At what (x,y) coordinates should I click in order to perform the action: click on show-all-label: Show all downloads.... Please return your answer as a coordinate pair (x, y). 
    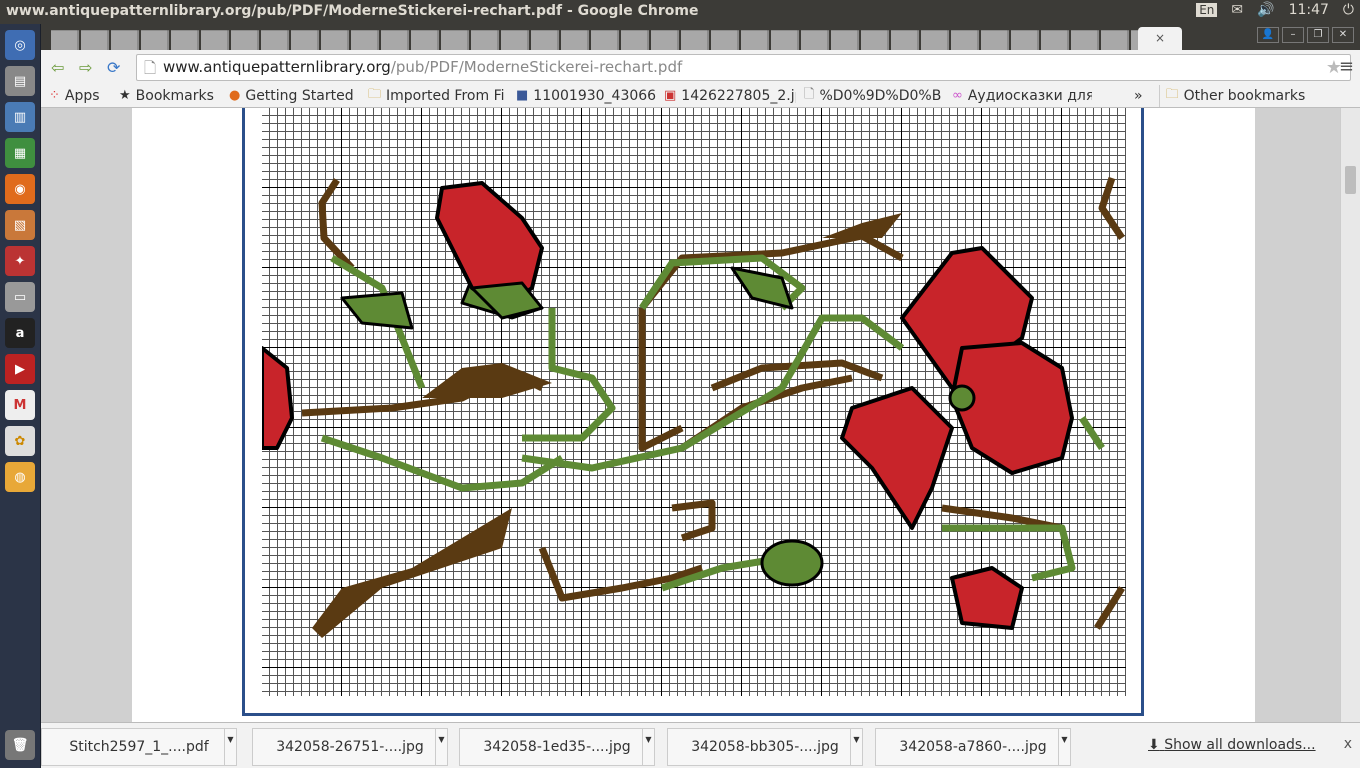
    Looking at the image, I should click on (1240, 745).